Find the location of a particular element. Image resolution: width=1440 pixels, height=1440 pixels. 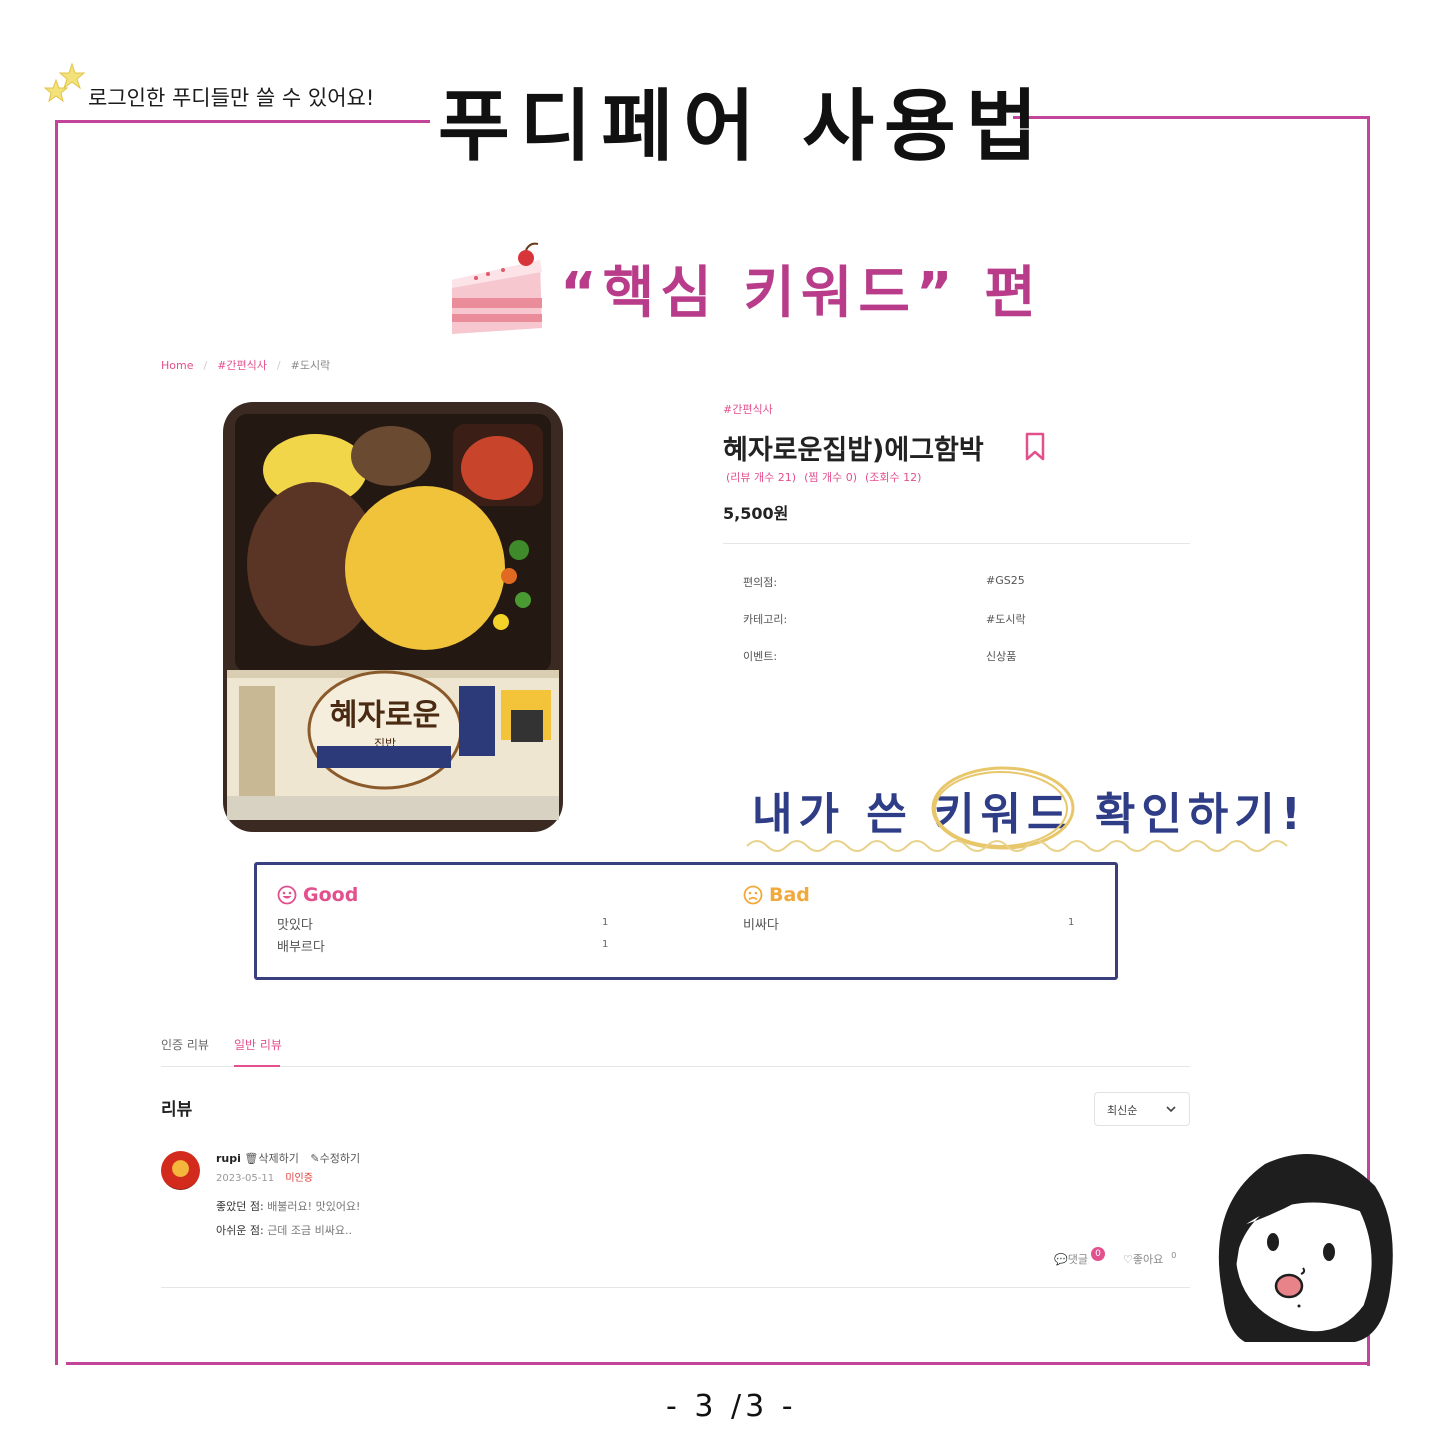

section-subtitle: “핵심 키워드” 편 is located at coordinates (801, 293).